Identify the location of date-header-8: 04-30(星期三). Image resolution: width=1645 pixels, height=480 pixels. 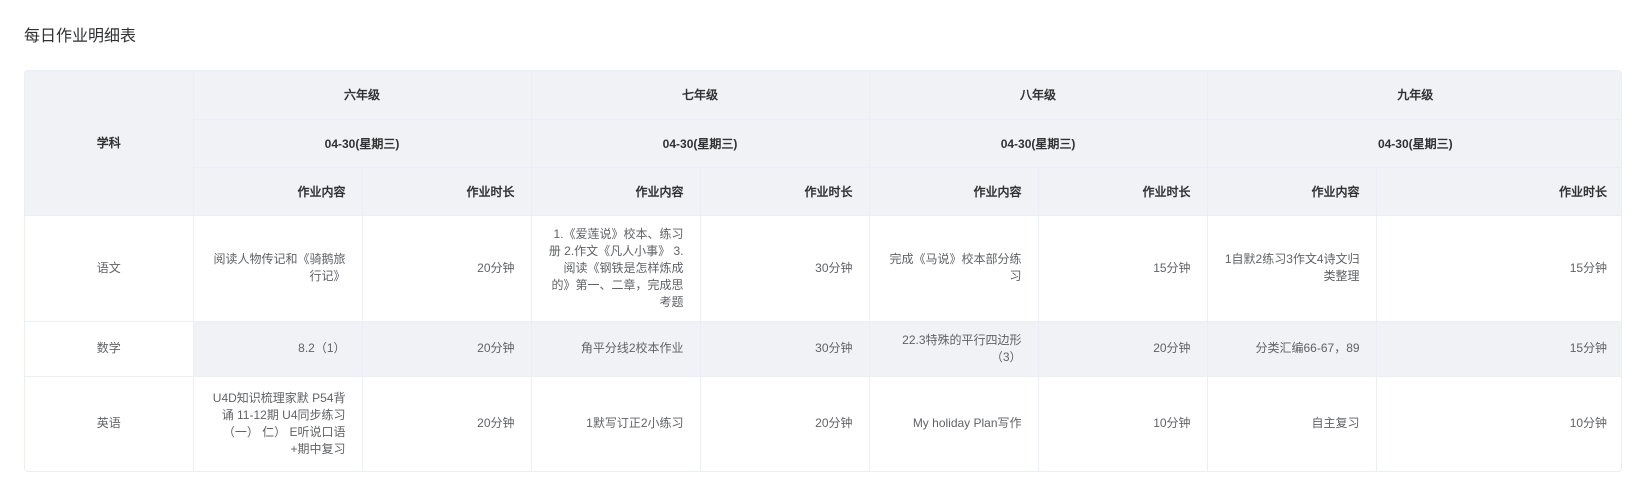
(1038, 143).